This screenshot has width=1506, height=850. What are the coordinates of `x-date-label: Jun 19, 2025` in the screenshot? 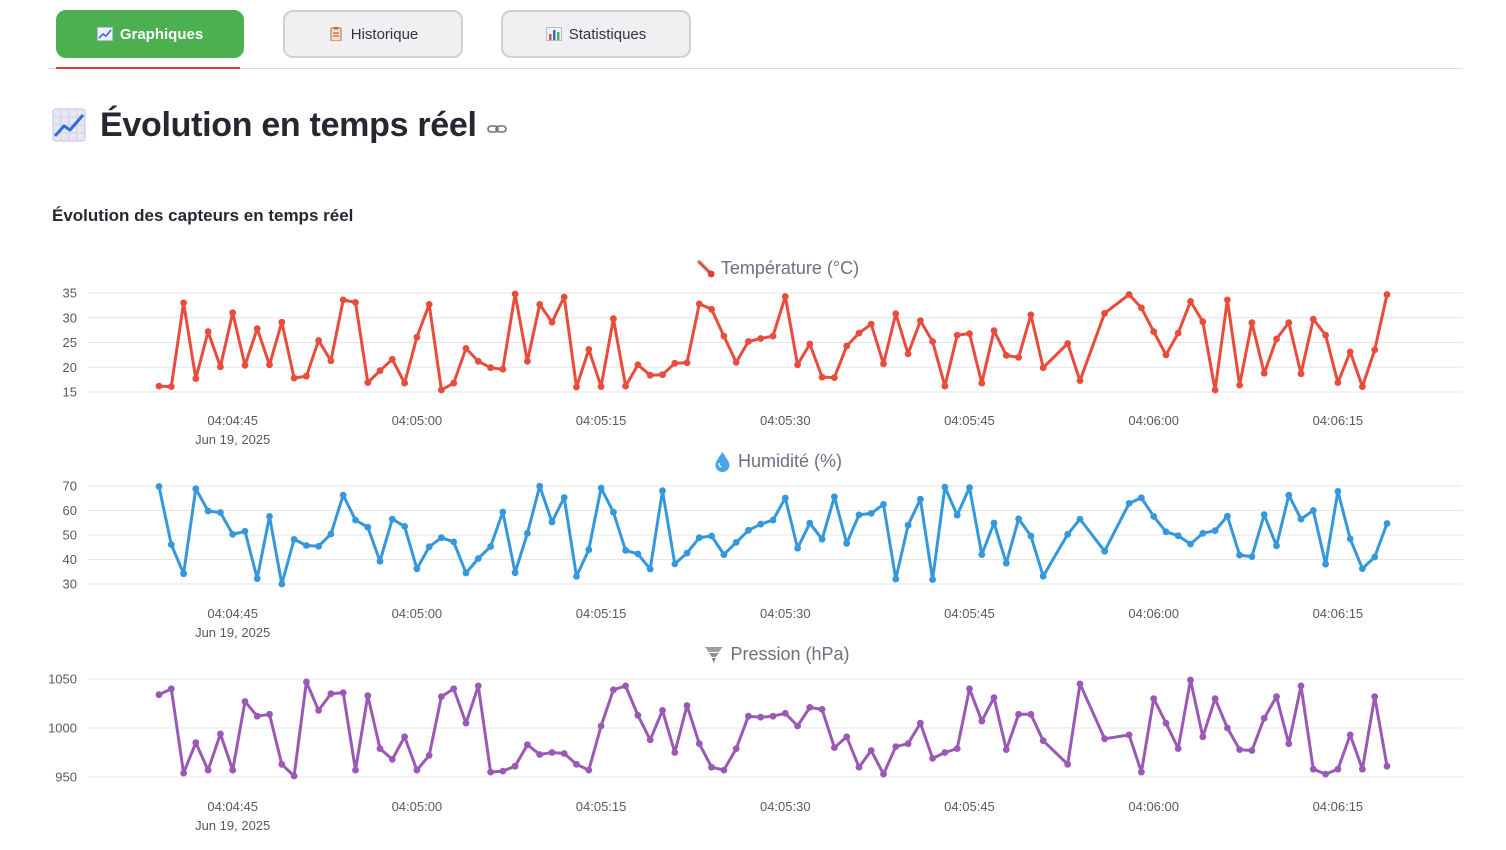 It's located at (232, 825).